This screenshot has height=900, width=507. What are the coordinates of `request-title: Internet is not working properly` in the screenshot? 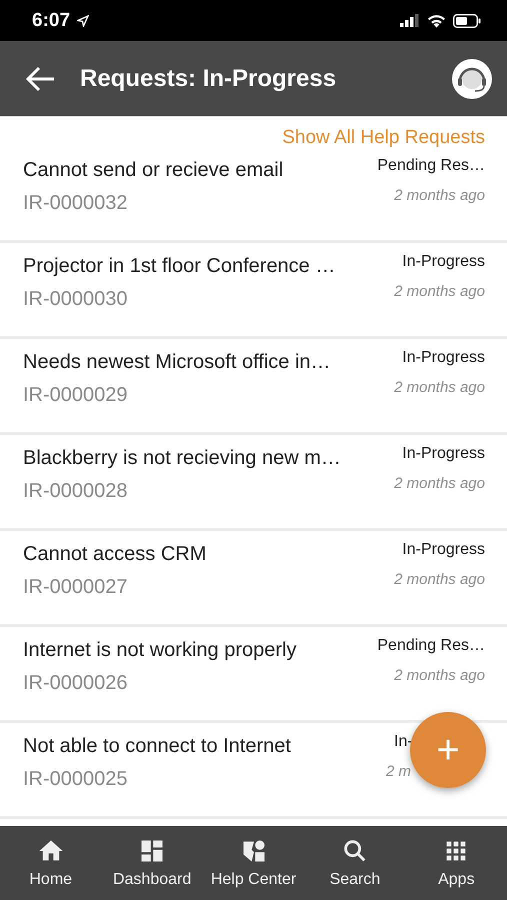 It's located at (159, 650).